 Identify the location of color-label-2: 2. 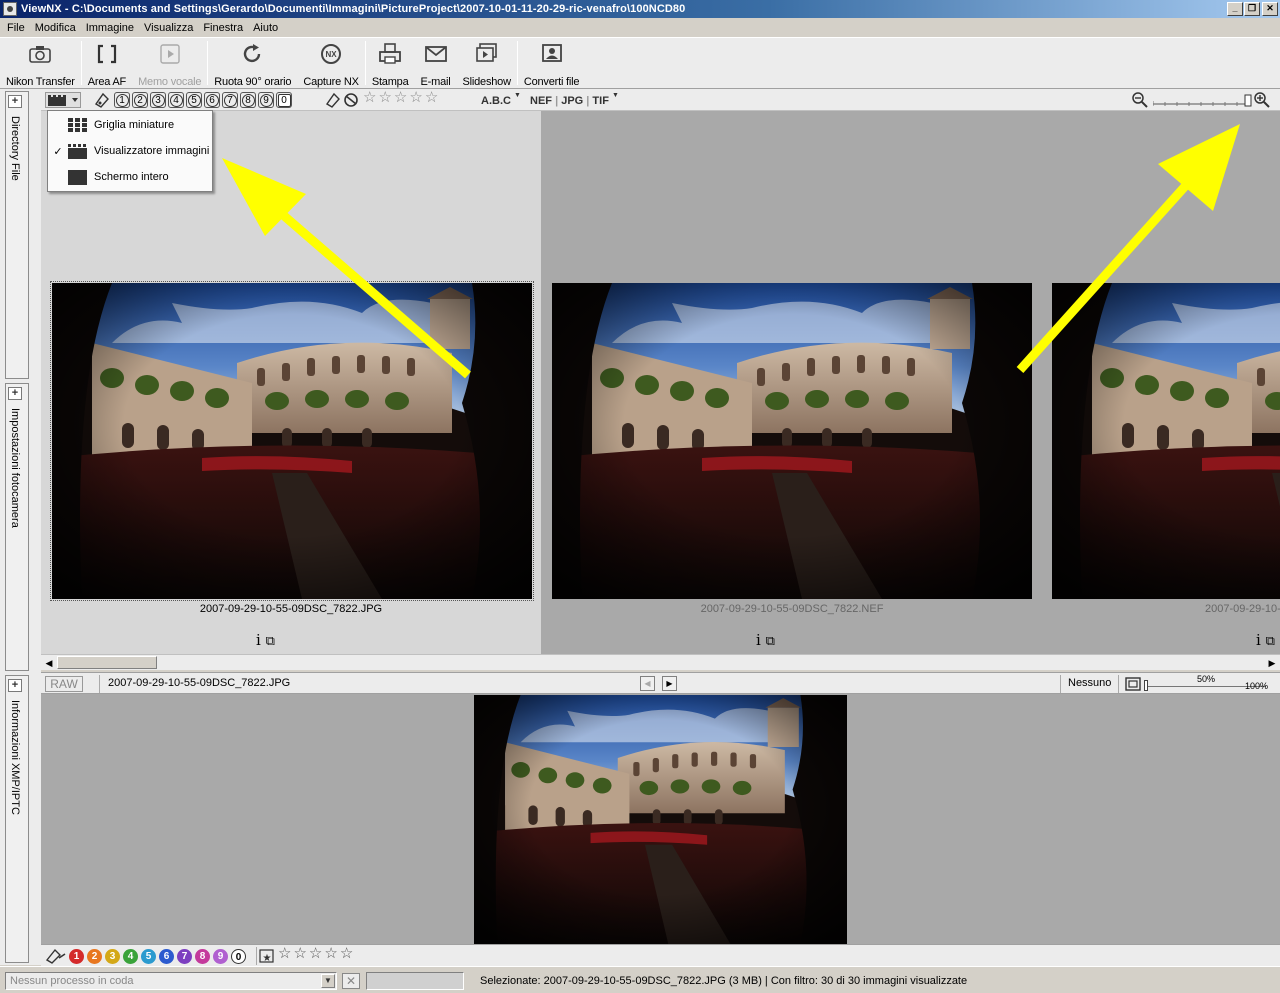
(94, 956).